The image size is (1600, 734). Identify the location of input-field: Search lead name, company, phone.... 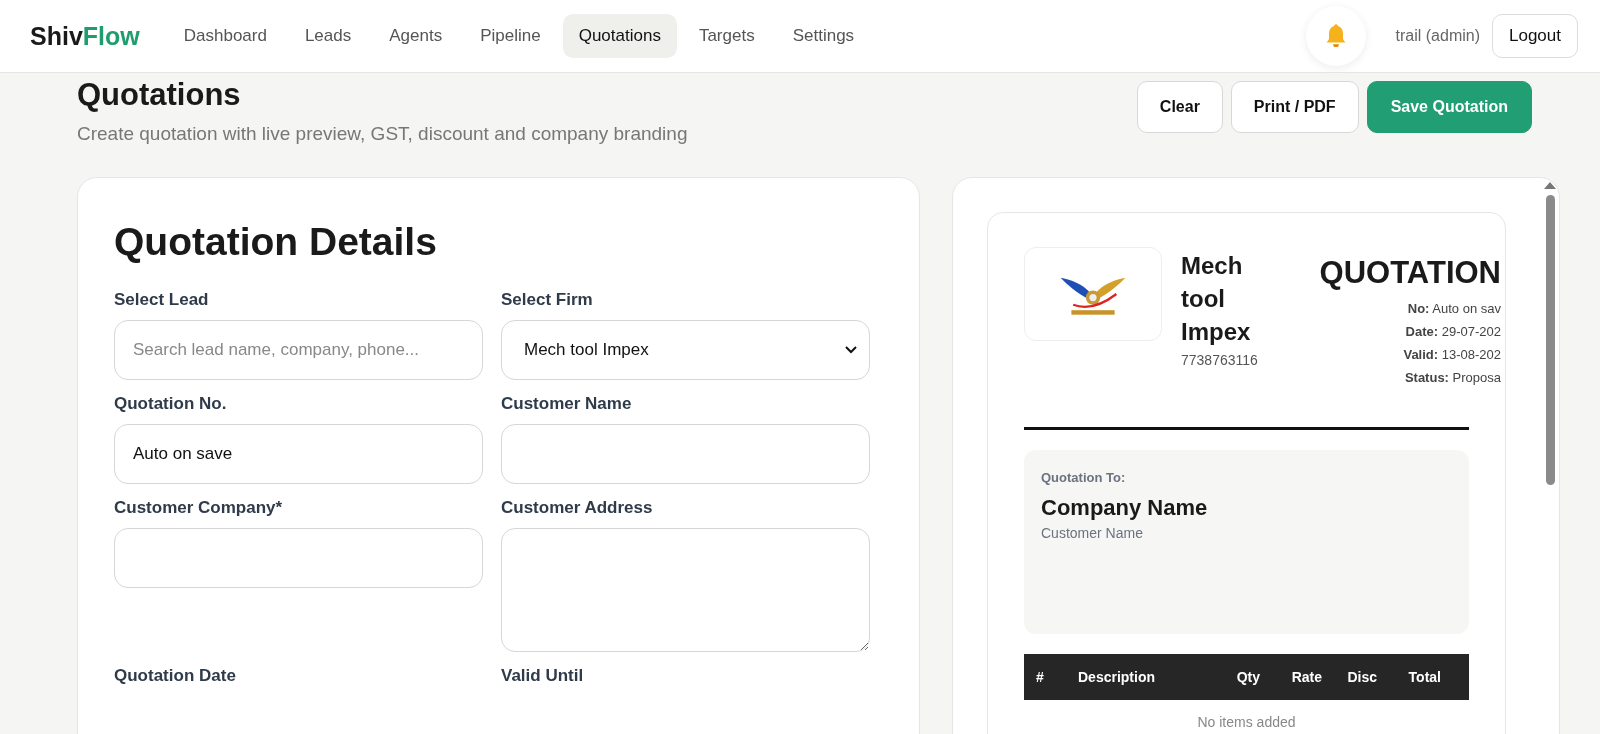
(298, 350).